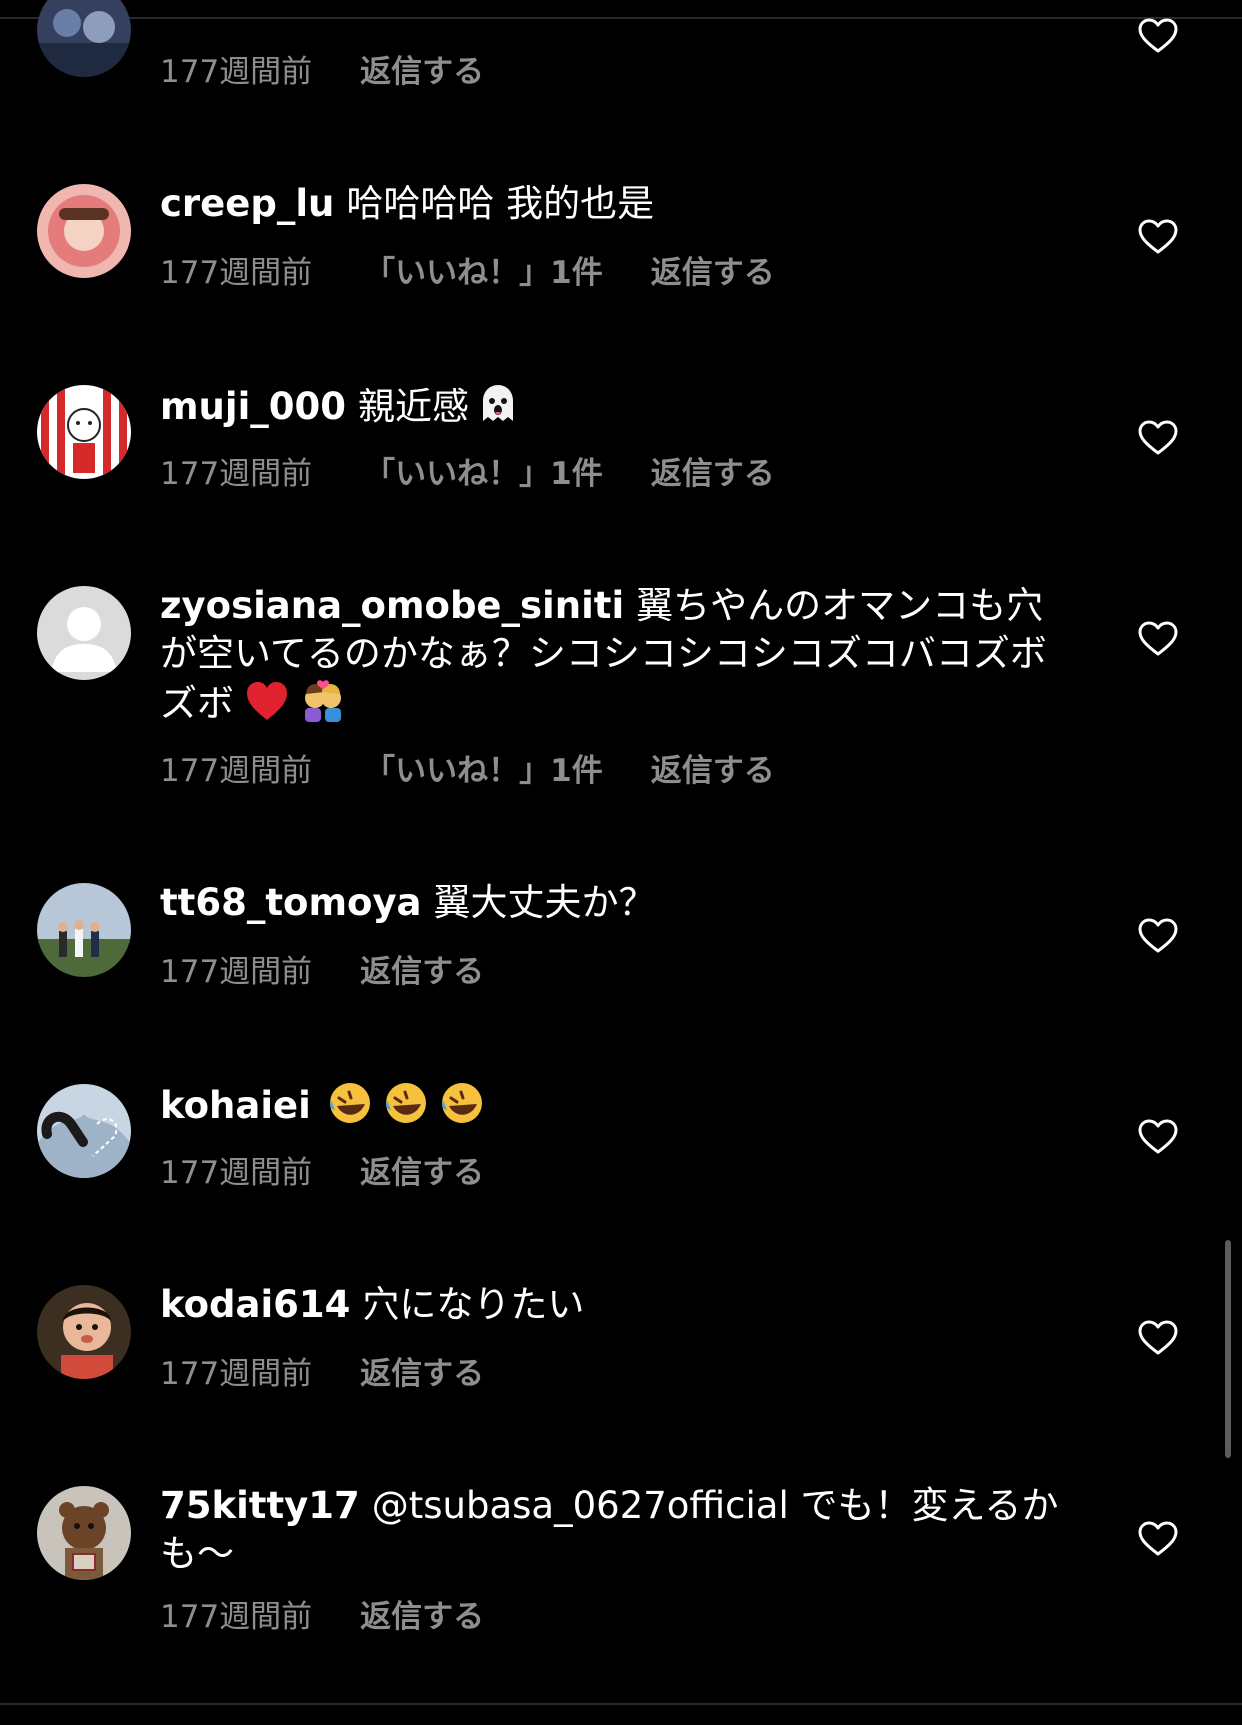 The height and width of the screenshot is (1725, 1242). Describe the element at coordinates (260, 1505) in the screenshot. I see `comment-username: 75kitty17` at that location.